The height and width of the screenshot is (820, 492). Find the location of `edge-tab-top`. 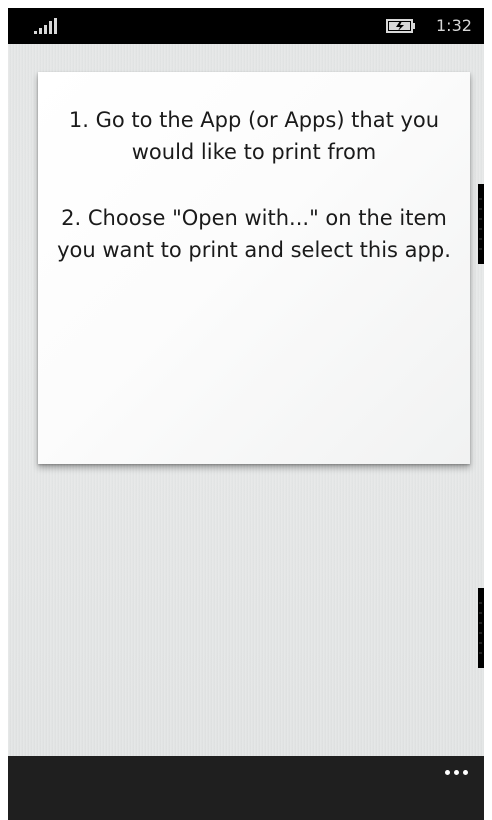

edge-tab-top is located at coordinates (481, 224).